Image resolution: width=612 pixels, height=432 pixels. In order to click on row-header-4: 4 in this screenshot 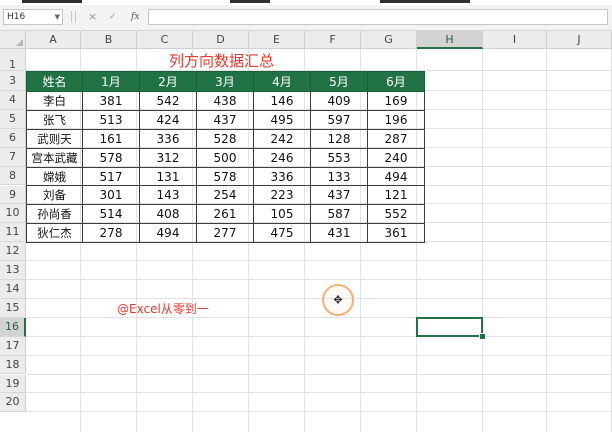, I will do `click(13, 100)`.